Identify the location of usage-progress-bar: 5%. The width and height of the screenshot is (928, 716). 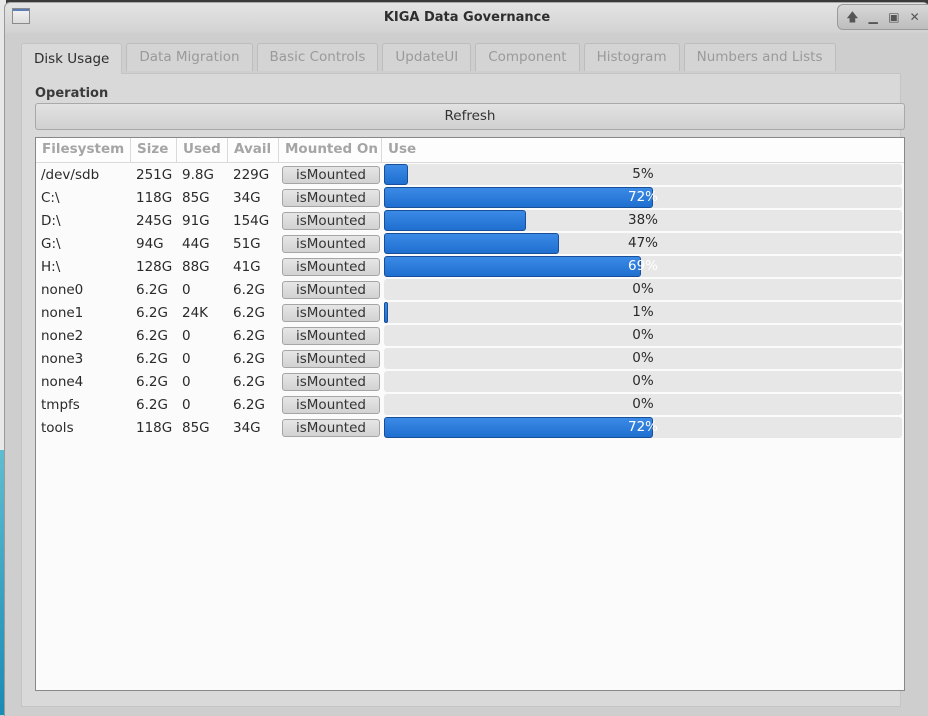
(643, 174).